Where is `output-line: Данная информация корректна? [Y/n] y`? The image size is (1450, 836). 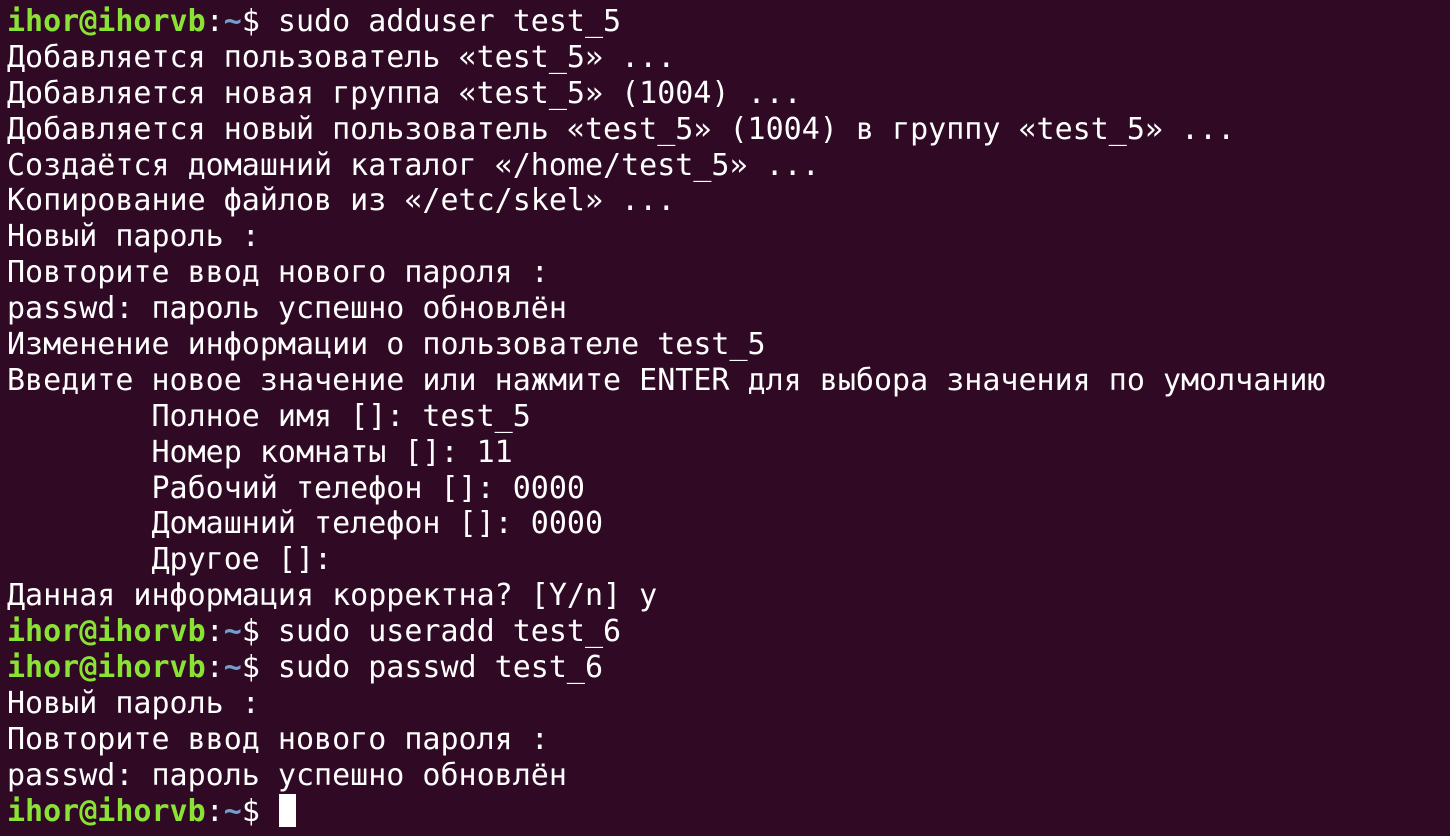
output-line: Данная информация корректна? [Y/n] y is located at coordinates (332, 596).